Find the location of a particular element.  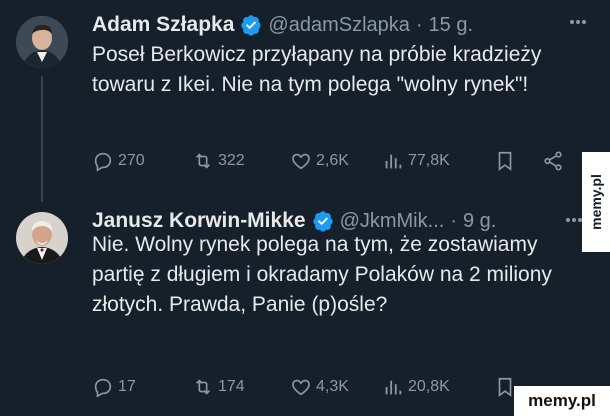

tweet-actions: 270 322 2,6K 77,8K is located at coordinates (341, 161).